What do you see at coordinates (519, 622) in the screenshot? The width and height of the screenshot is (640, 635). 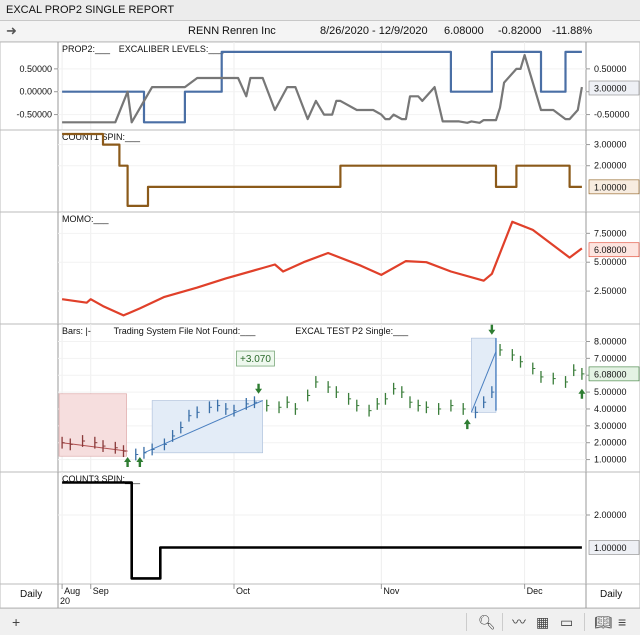 I see `line-chart-icon: 〰` at bounding box center [519, 622].